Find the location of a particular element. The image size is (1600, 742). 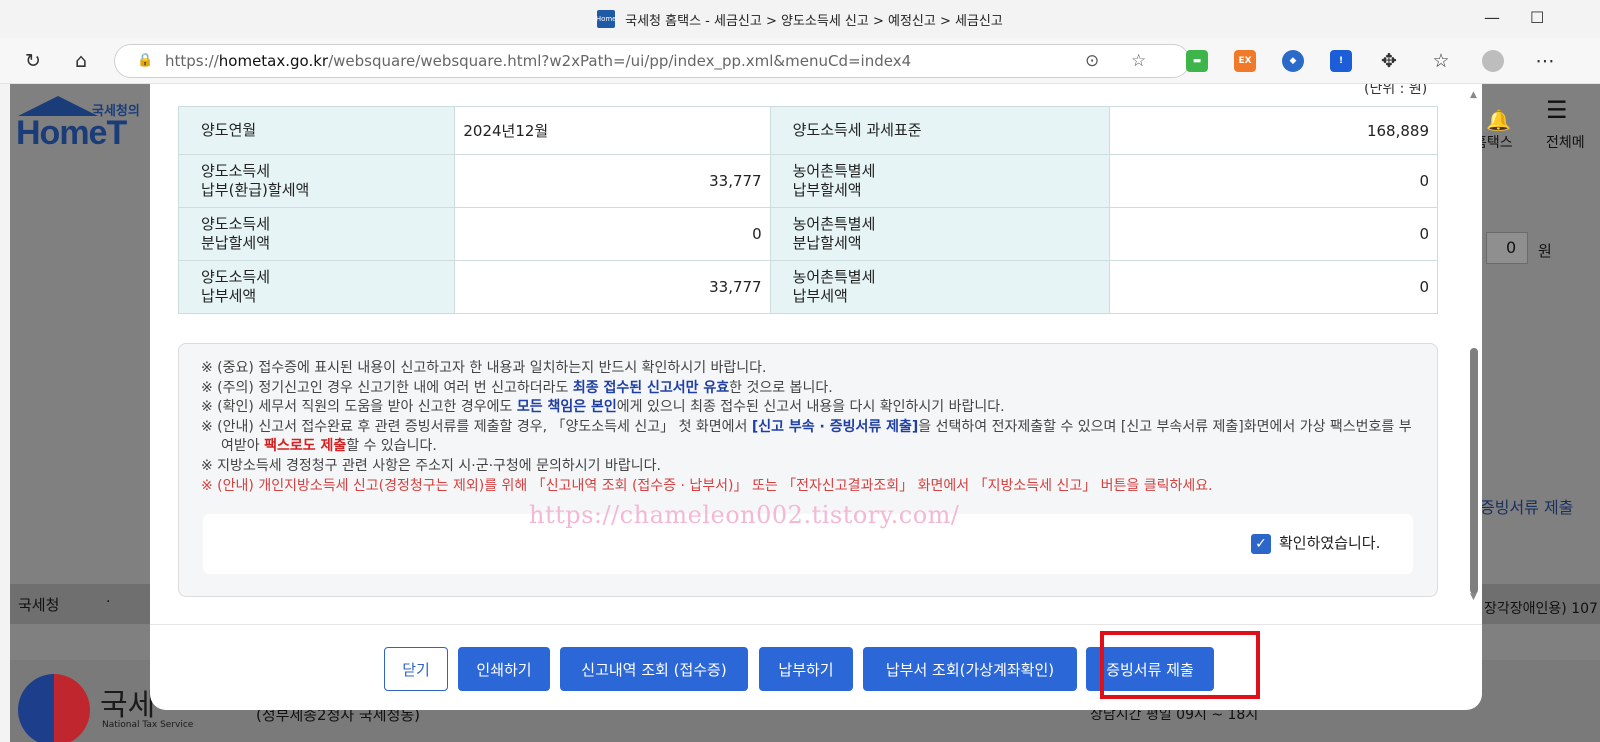

nts-emblem-icon is located at coordinates (54, 708).